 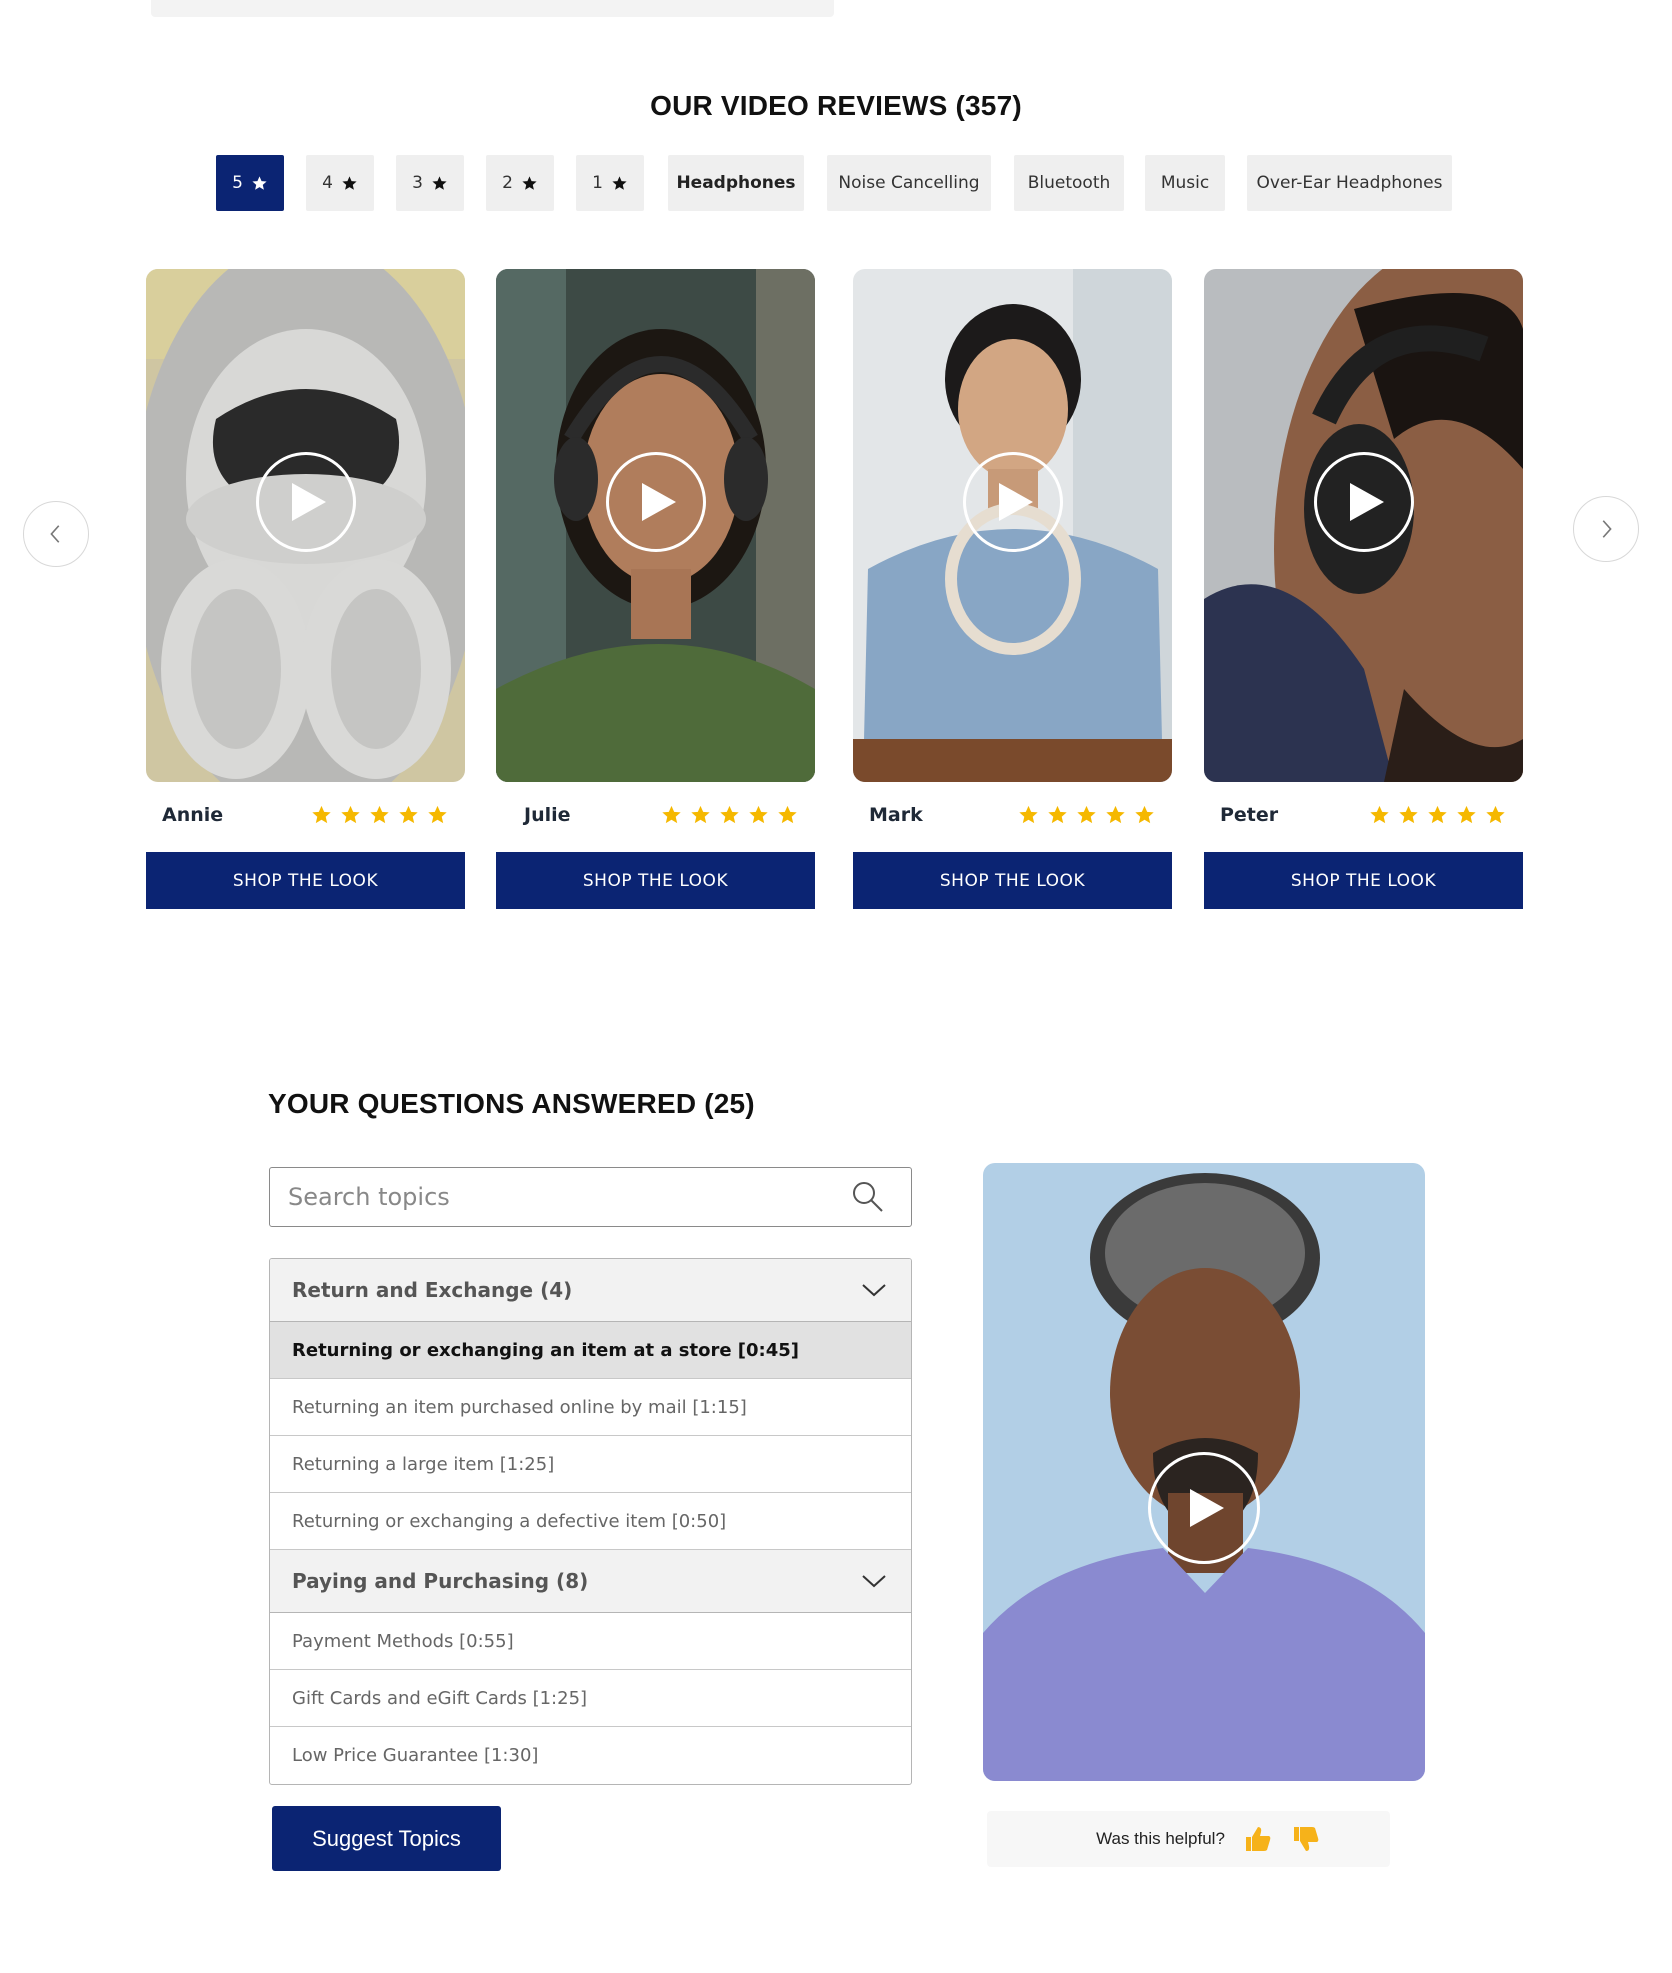 What do you see at coordinates (1185, 183) in the screenshot?
I see `filter-chip-music: Music` at bounding box center [1185, 183].